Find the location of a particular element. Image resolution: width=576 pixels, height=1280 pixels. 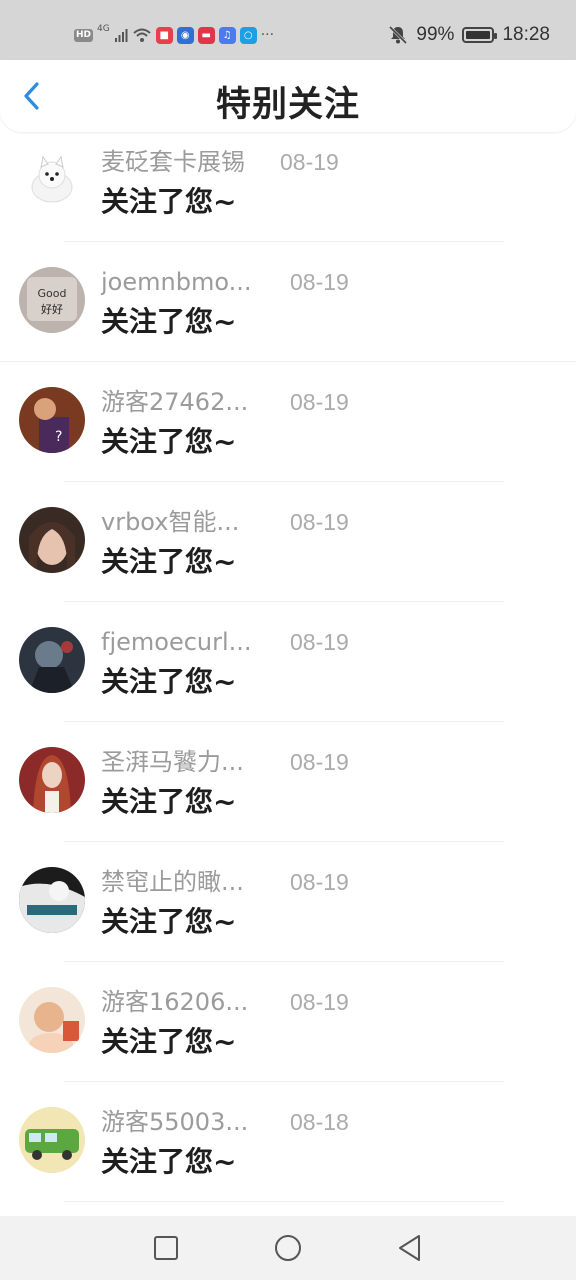

more-notifications: ··· is located at coordinates (267, 35).